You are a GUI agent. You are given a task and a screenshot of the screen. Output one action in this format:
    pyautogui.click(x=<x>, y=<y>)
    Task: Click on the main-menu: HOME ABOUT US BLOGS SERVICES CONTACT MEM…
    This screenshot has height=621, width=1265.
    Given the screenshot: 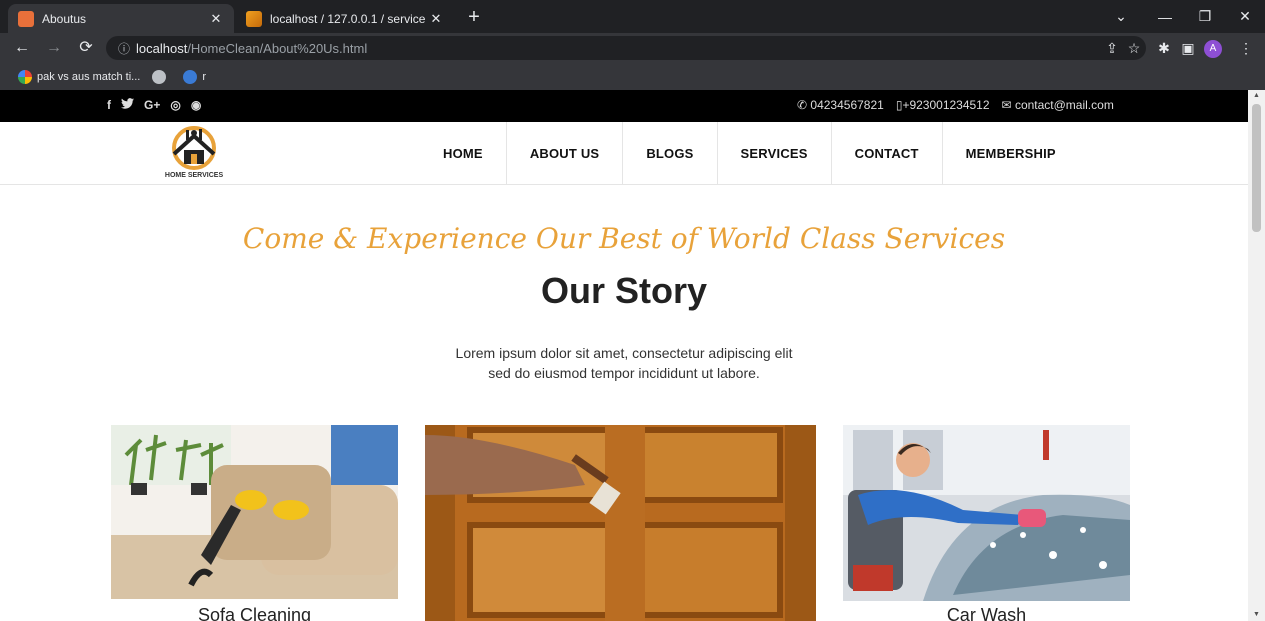 What is the action you would take?
    pyautogui.click(x=749, y=153)
    